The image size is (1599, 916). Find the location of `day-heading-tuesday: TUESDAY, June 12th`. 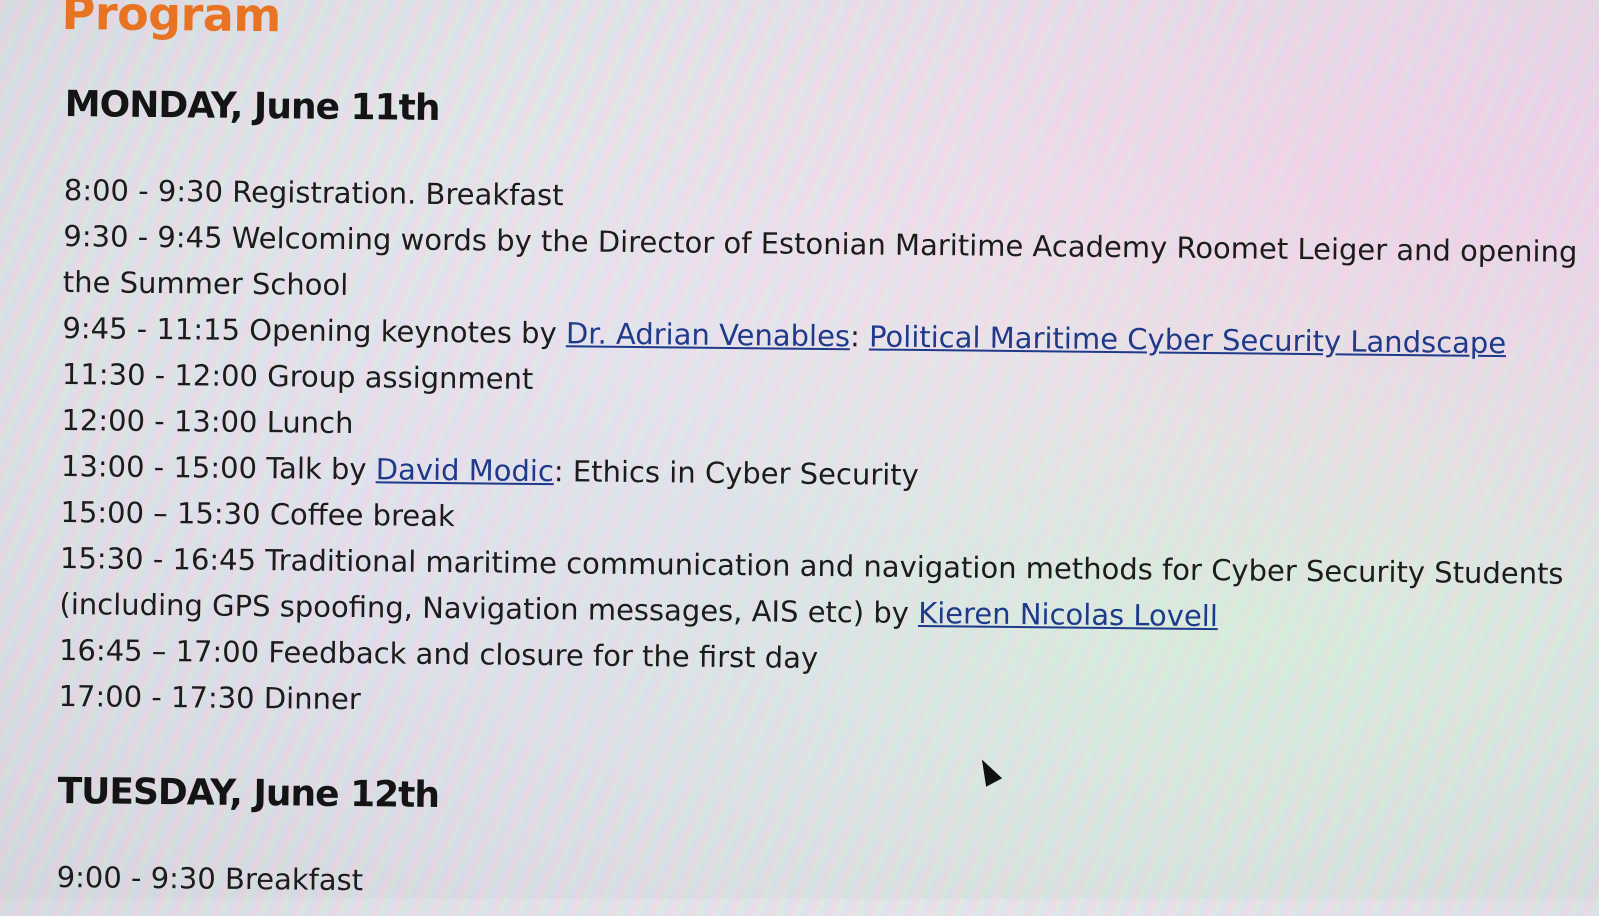

day-heading-tuesday: TUESDAY, June 12th is located at coordinates (248, 793).